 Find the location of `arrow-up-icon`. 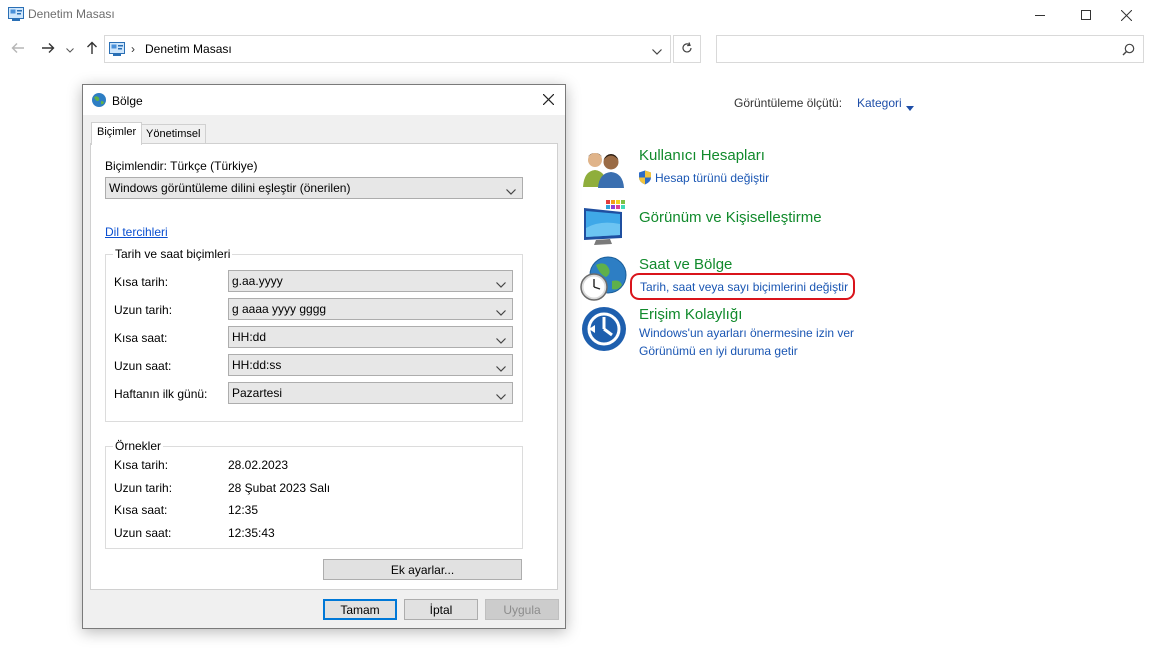

arrow-up-icon is located at coordinates (92, 49).